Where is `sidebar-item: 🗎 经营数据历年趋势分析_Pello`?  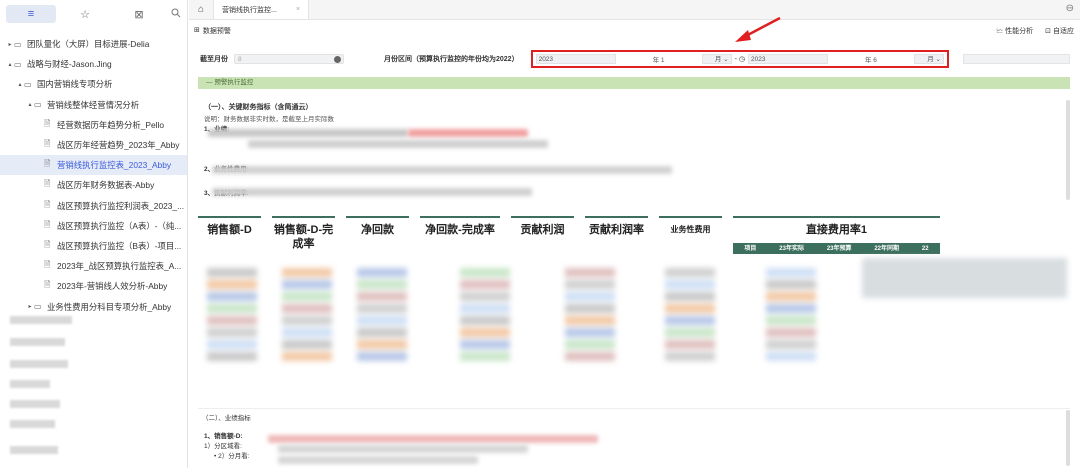
sidebar-item: 🗎 经营数据历年趋势分析_Pello is located at coordinates (93, 125).